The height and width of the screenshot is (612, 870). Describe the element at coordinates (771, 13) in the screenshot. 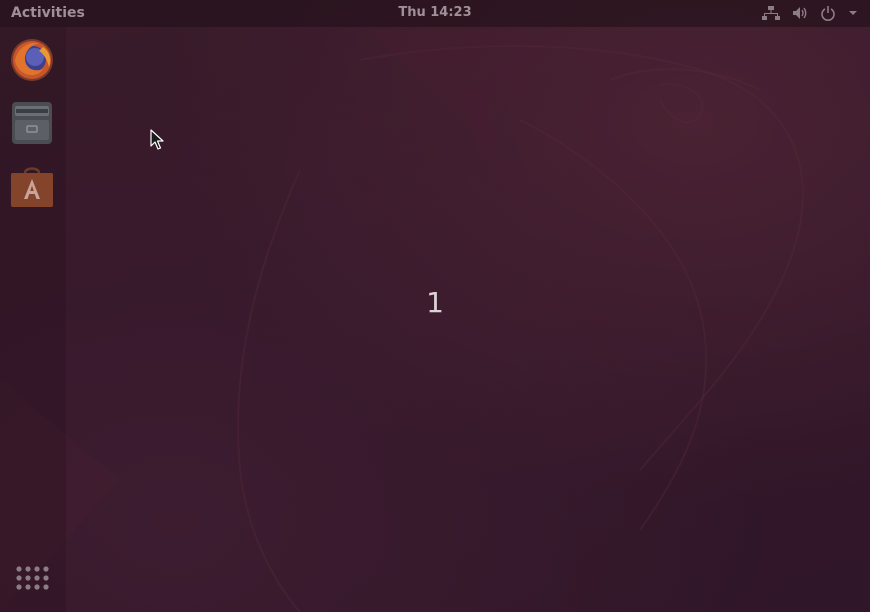

I see `network-icon` at that location.